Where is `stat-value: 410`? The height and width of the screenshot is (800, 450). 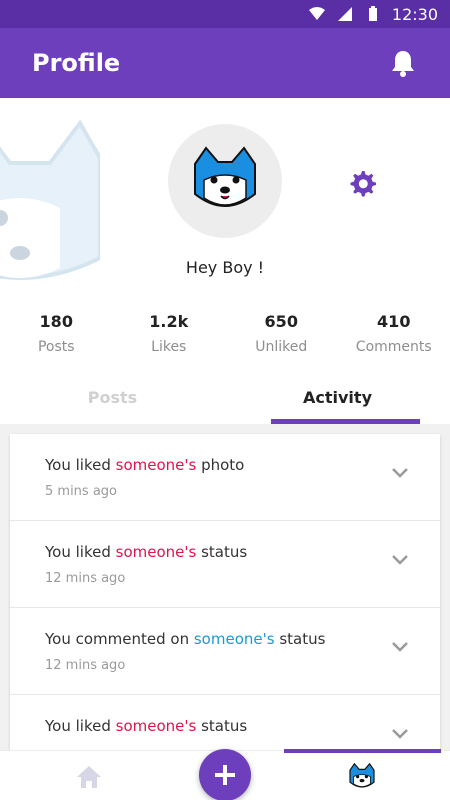 stat-value: 410 is located at coordinates (394, 321).